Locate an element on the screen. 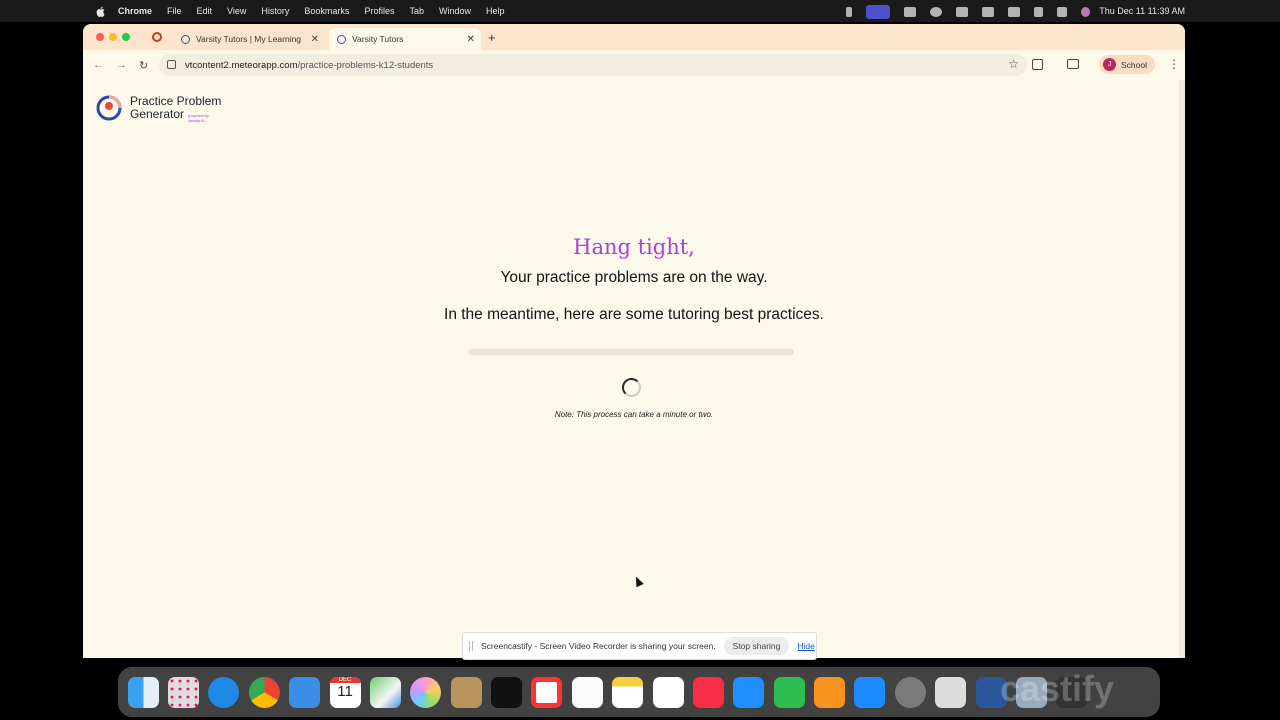 The height and width of the screenshot is (720, 1280). maximize-window-button is located at coordinates (126, 37).